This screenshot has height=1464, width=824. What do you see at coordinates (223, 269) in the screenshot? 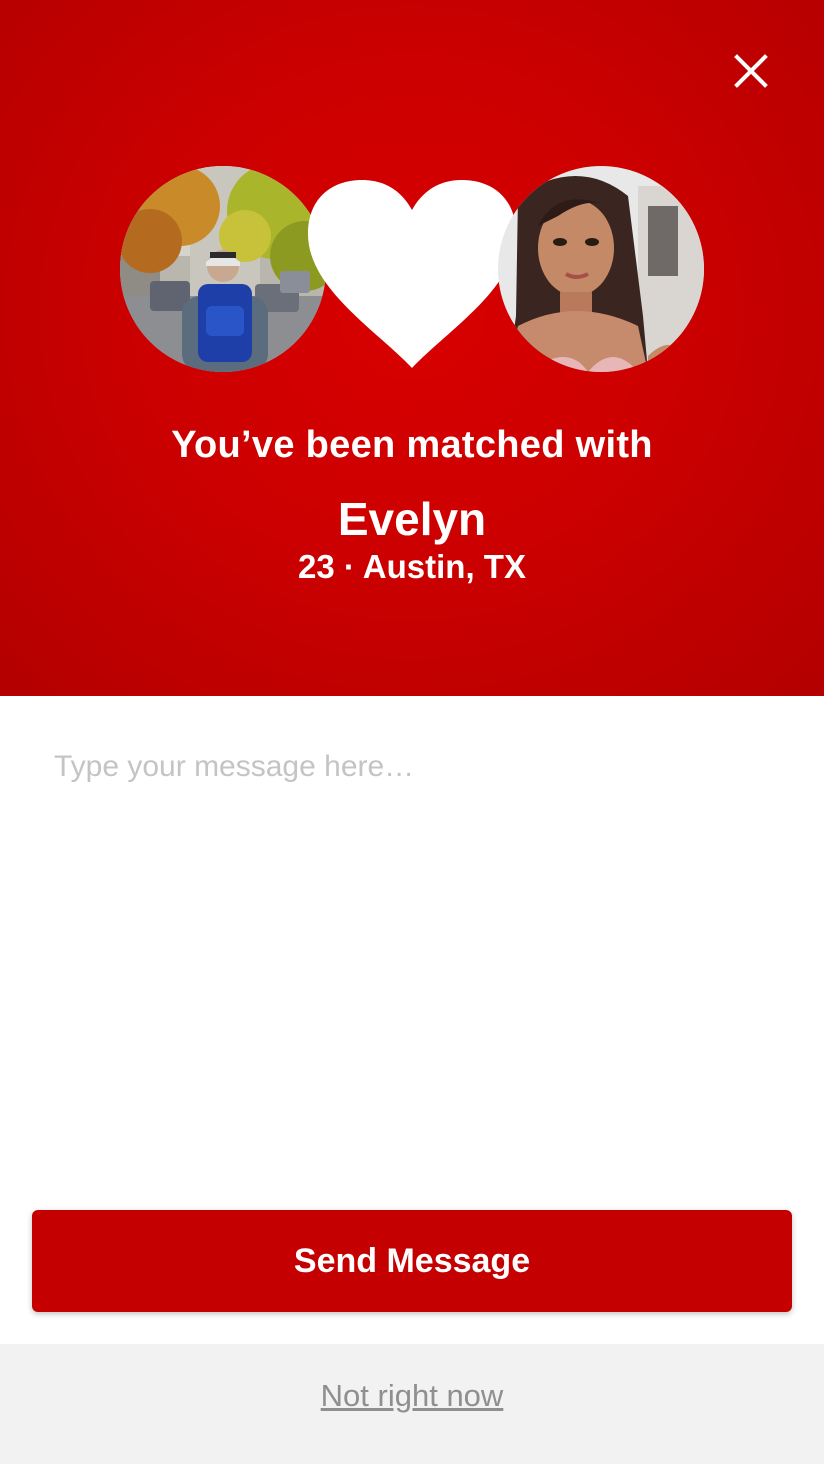
I see `user-avatar` at bounding box center [223, 269].